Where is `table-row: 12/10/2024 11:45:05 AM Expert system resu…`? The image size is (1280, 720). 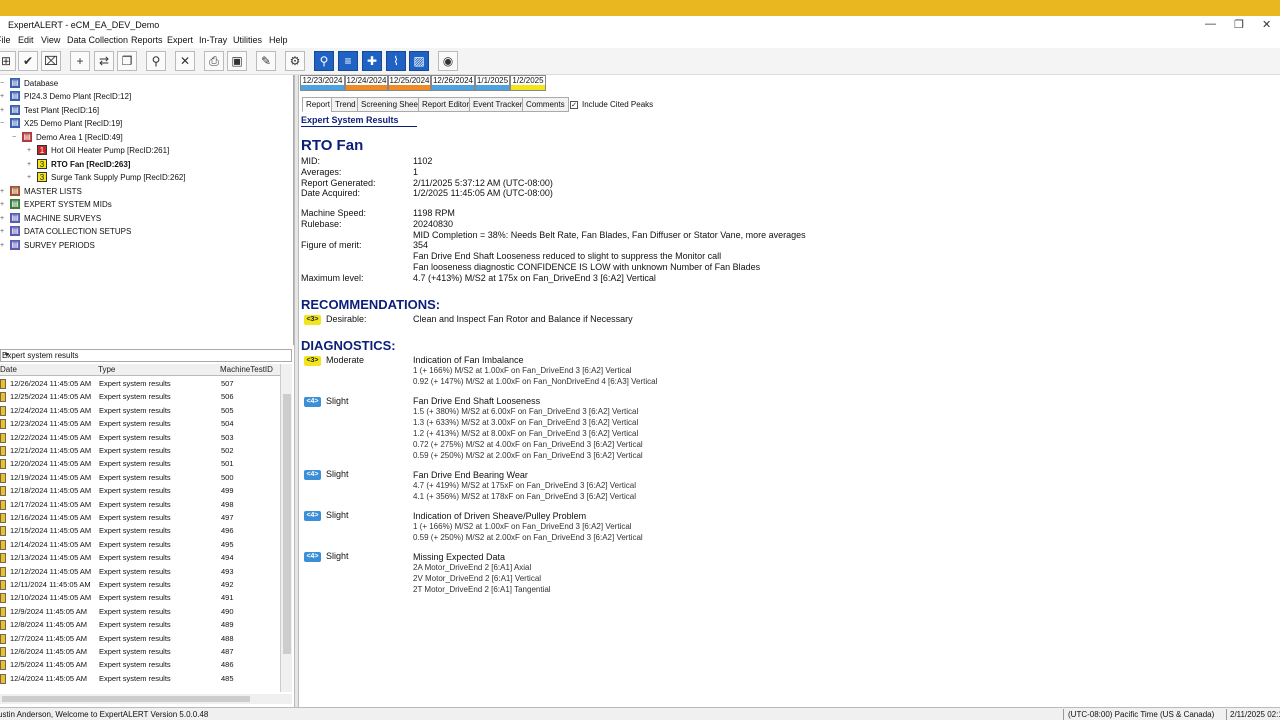 table-row: 12/10/2024 11:45:05 AM Expert system resu… is located at coordinates (140, 597).